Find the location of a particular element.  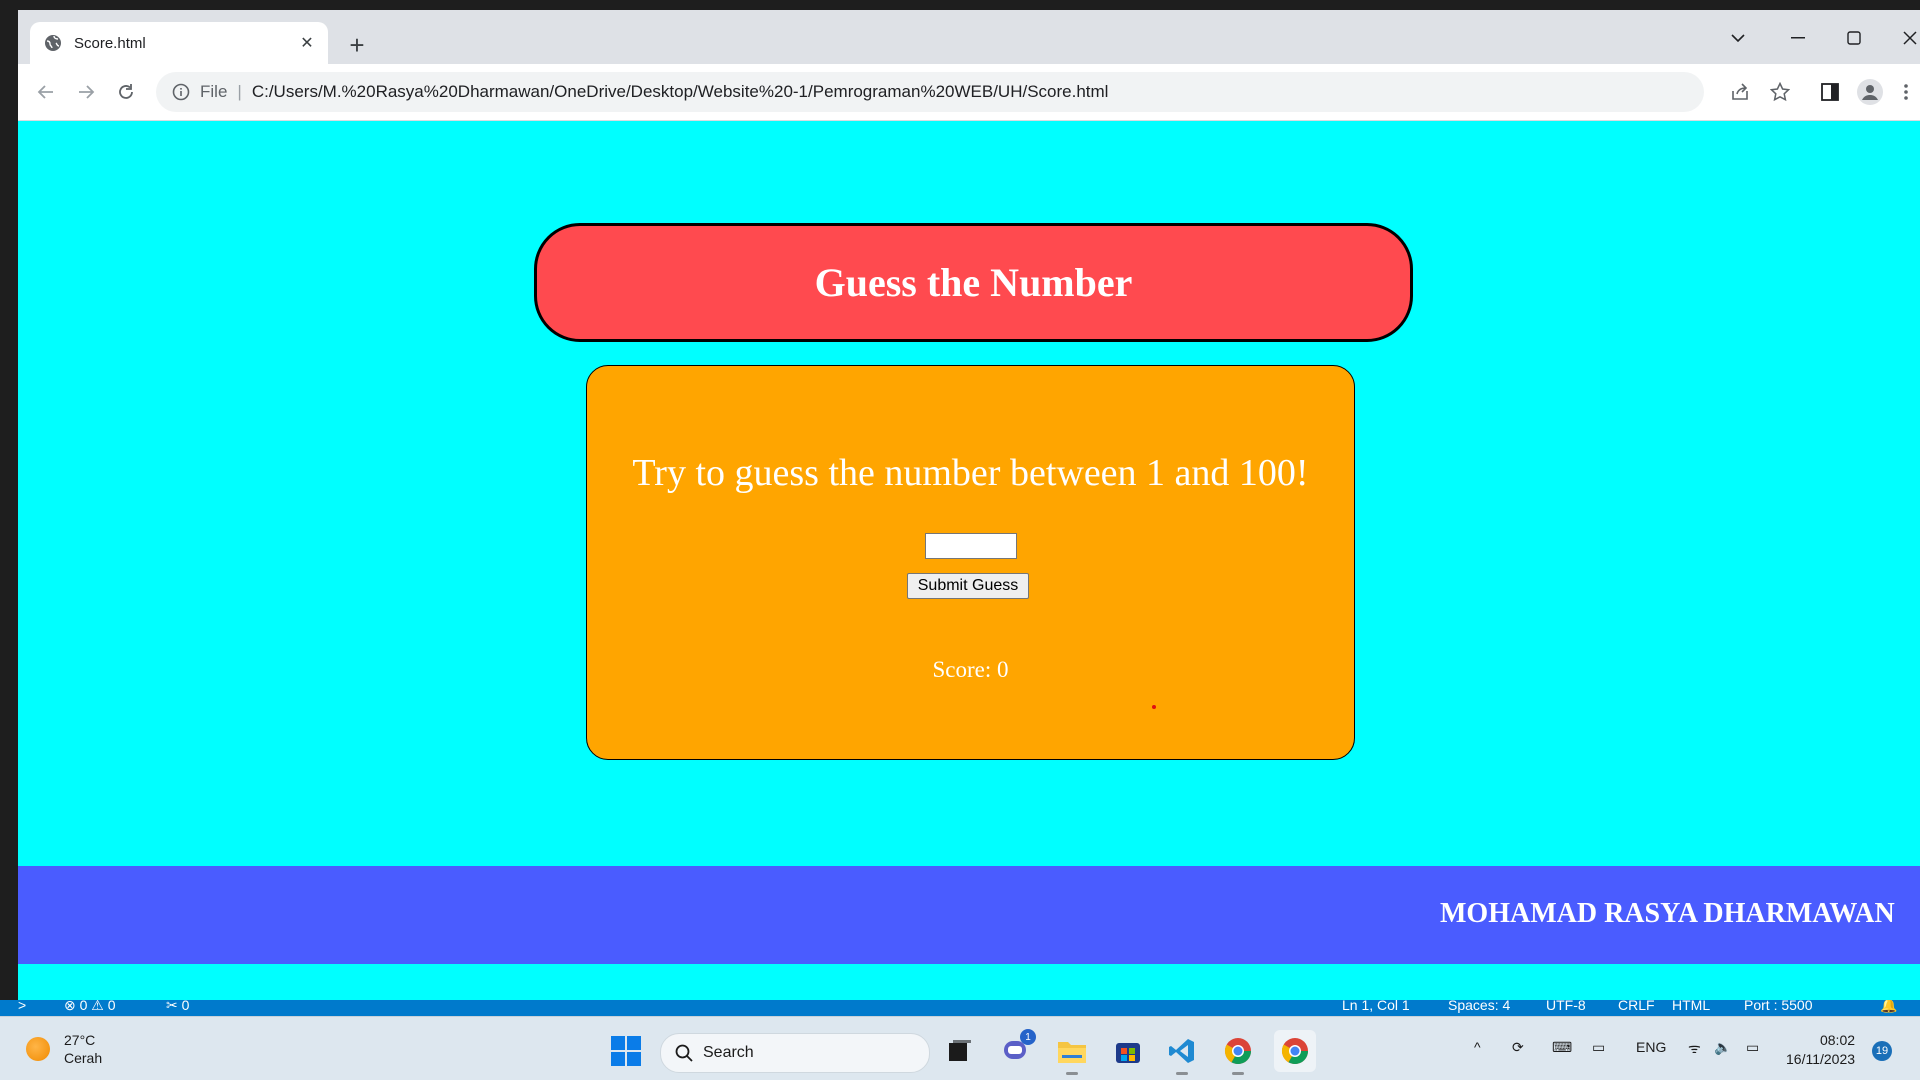

minimize-icon is located at coordinates (1798, 38).